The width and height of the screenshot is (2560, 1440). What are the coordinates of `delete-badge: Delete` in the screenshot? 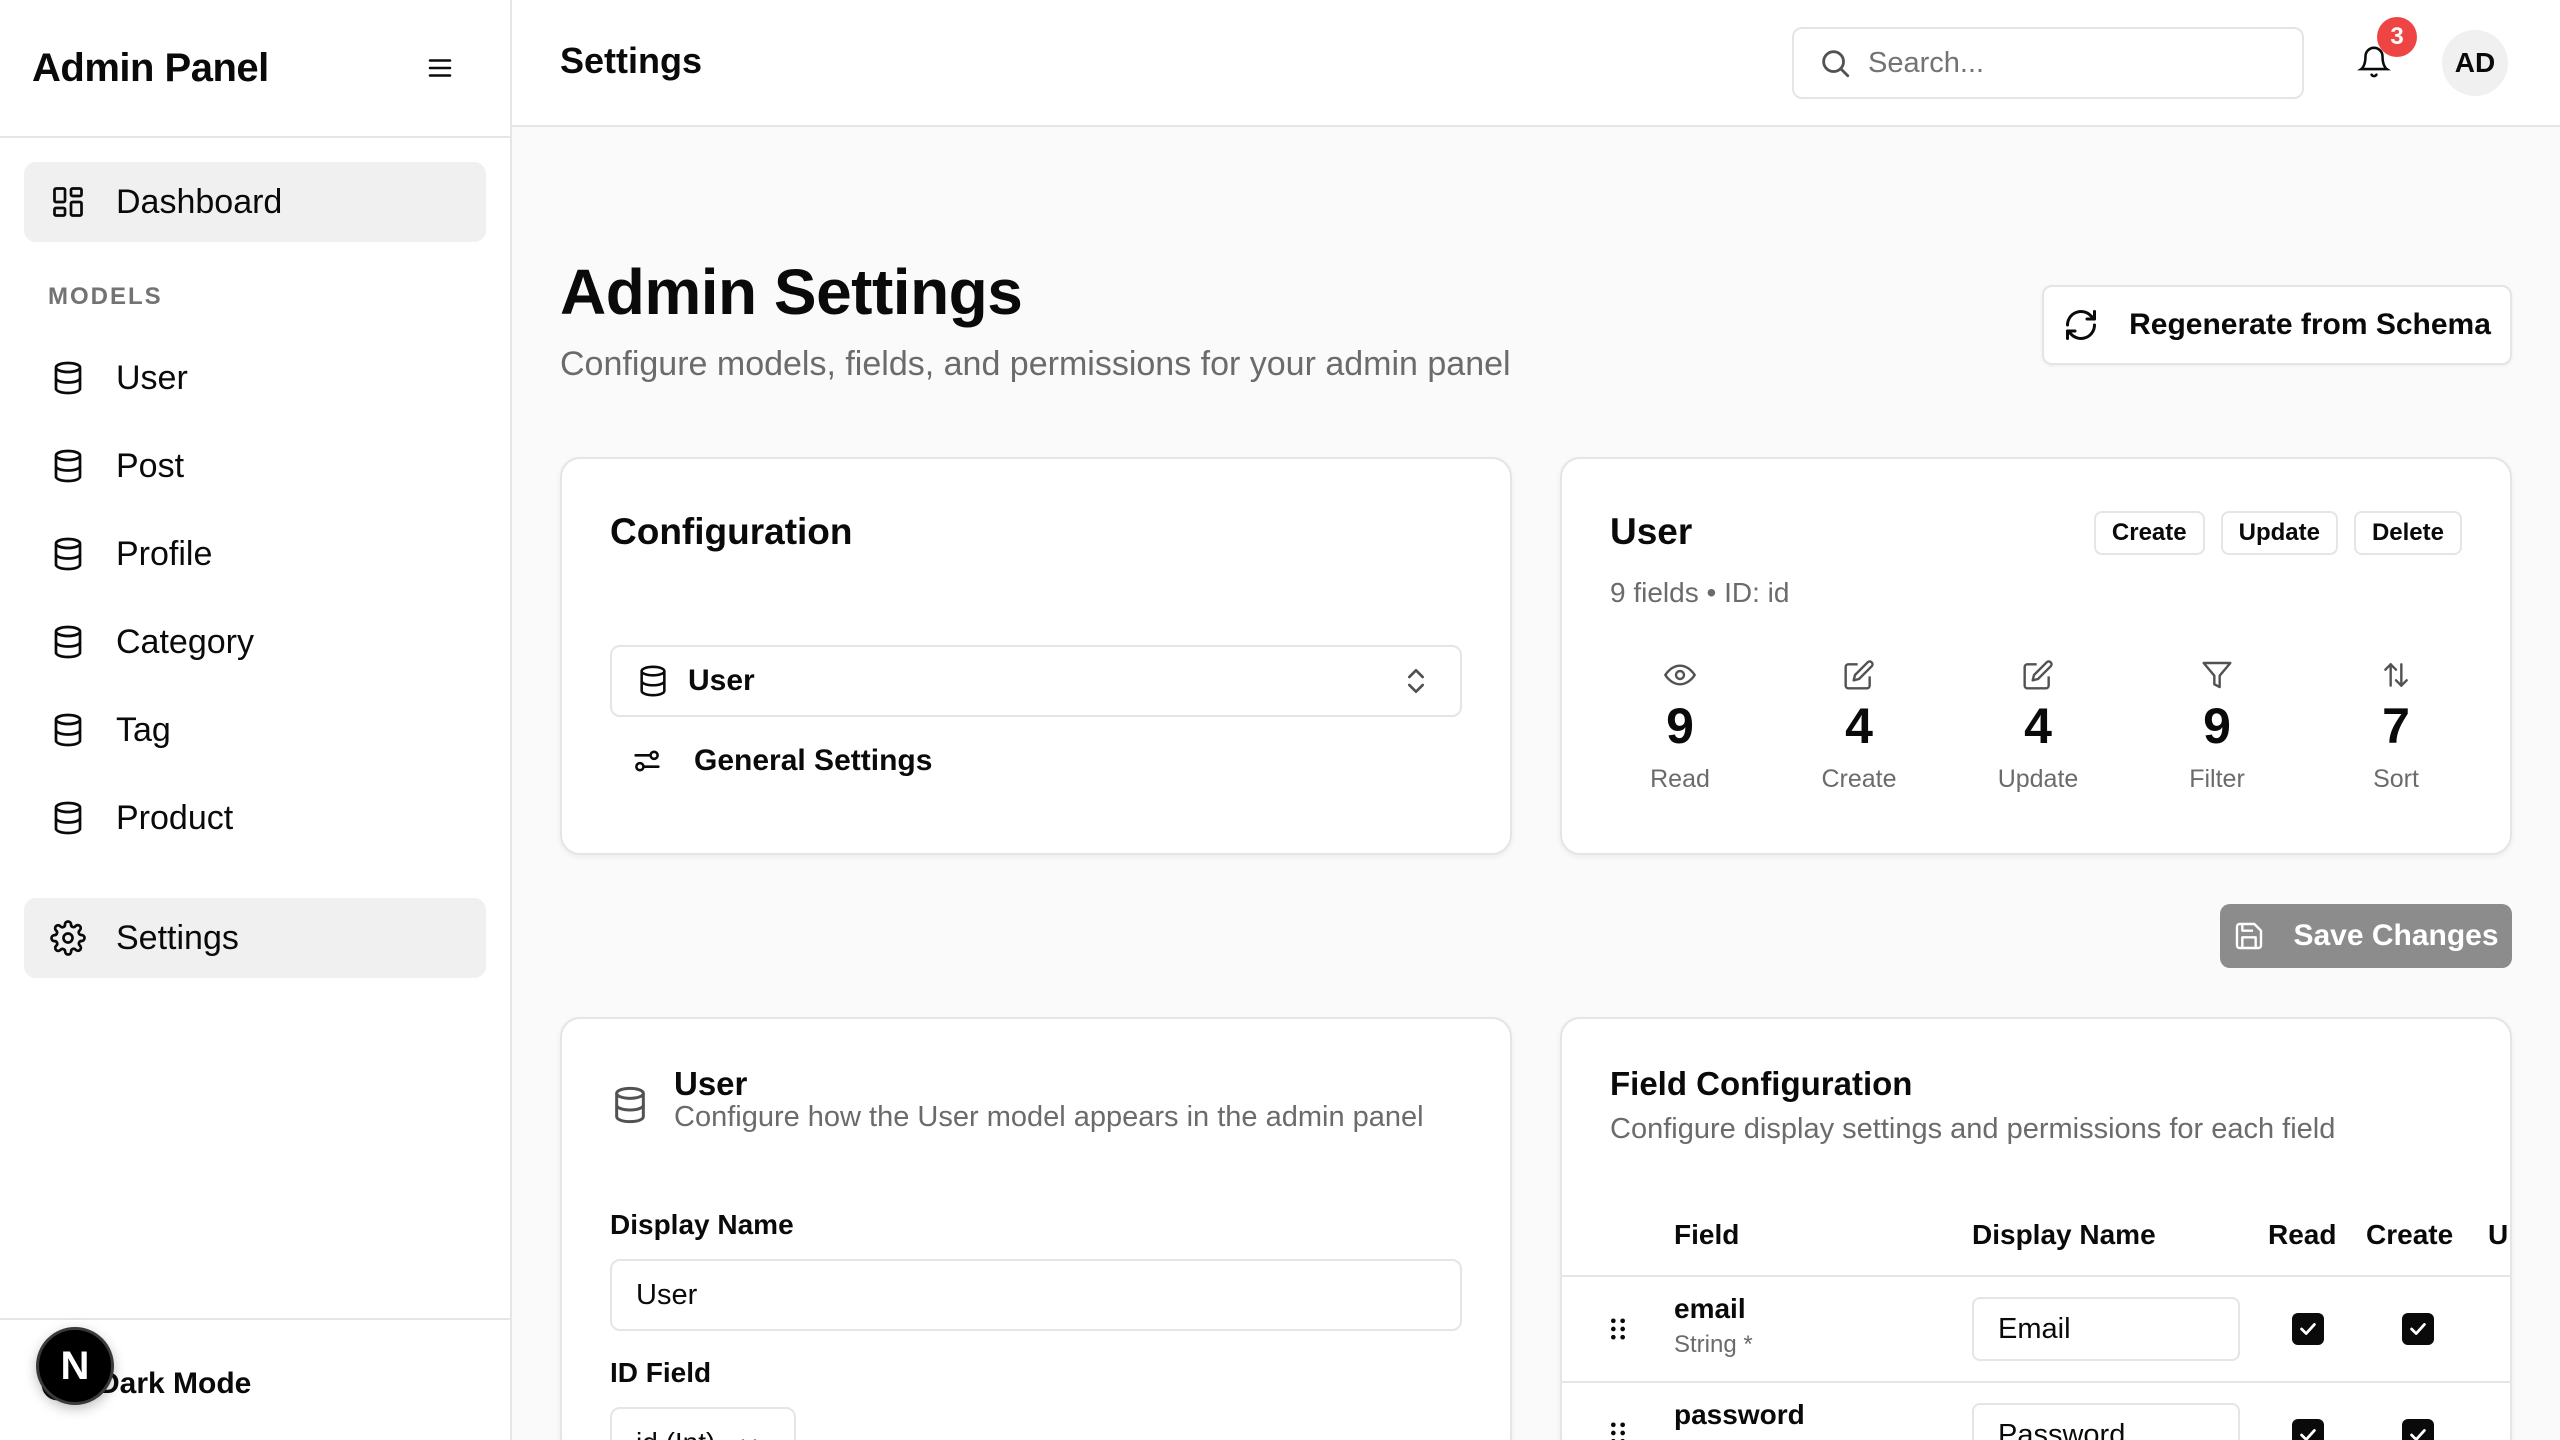 It's located at (2407, 533).